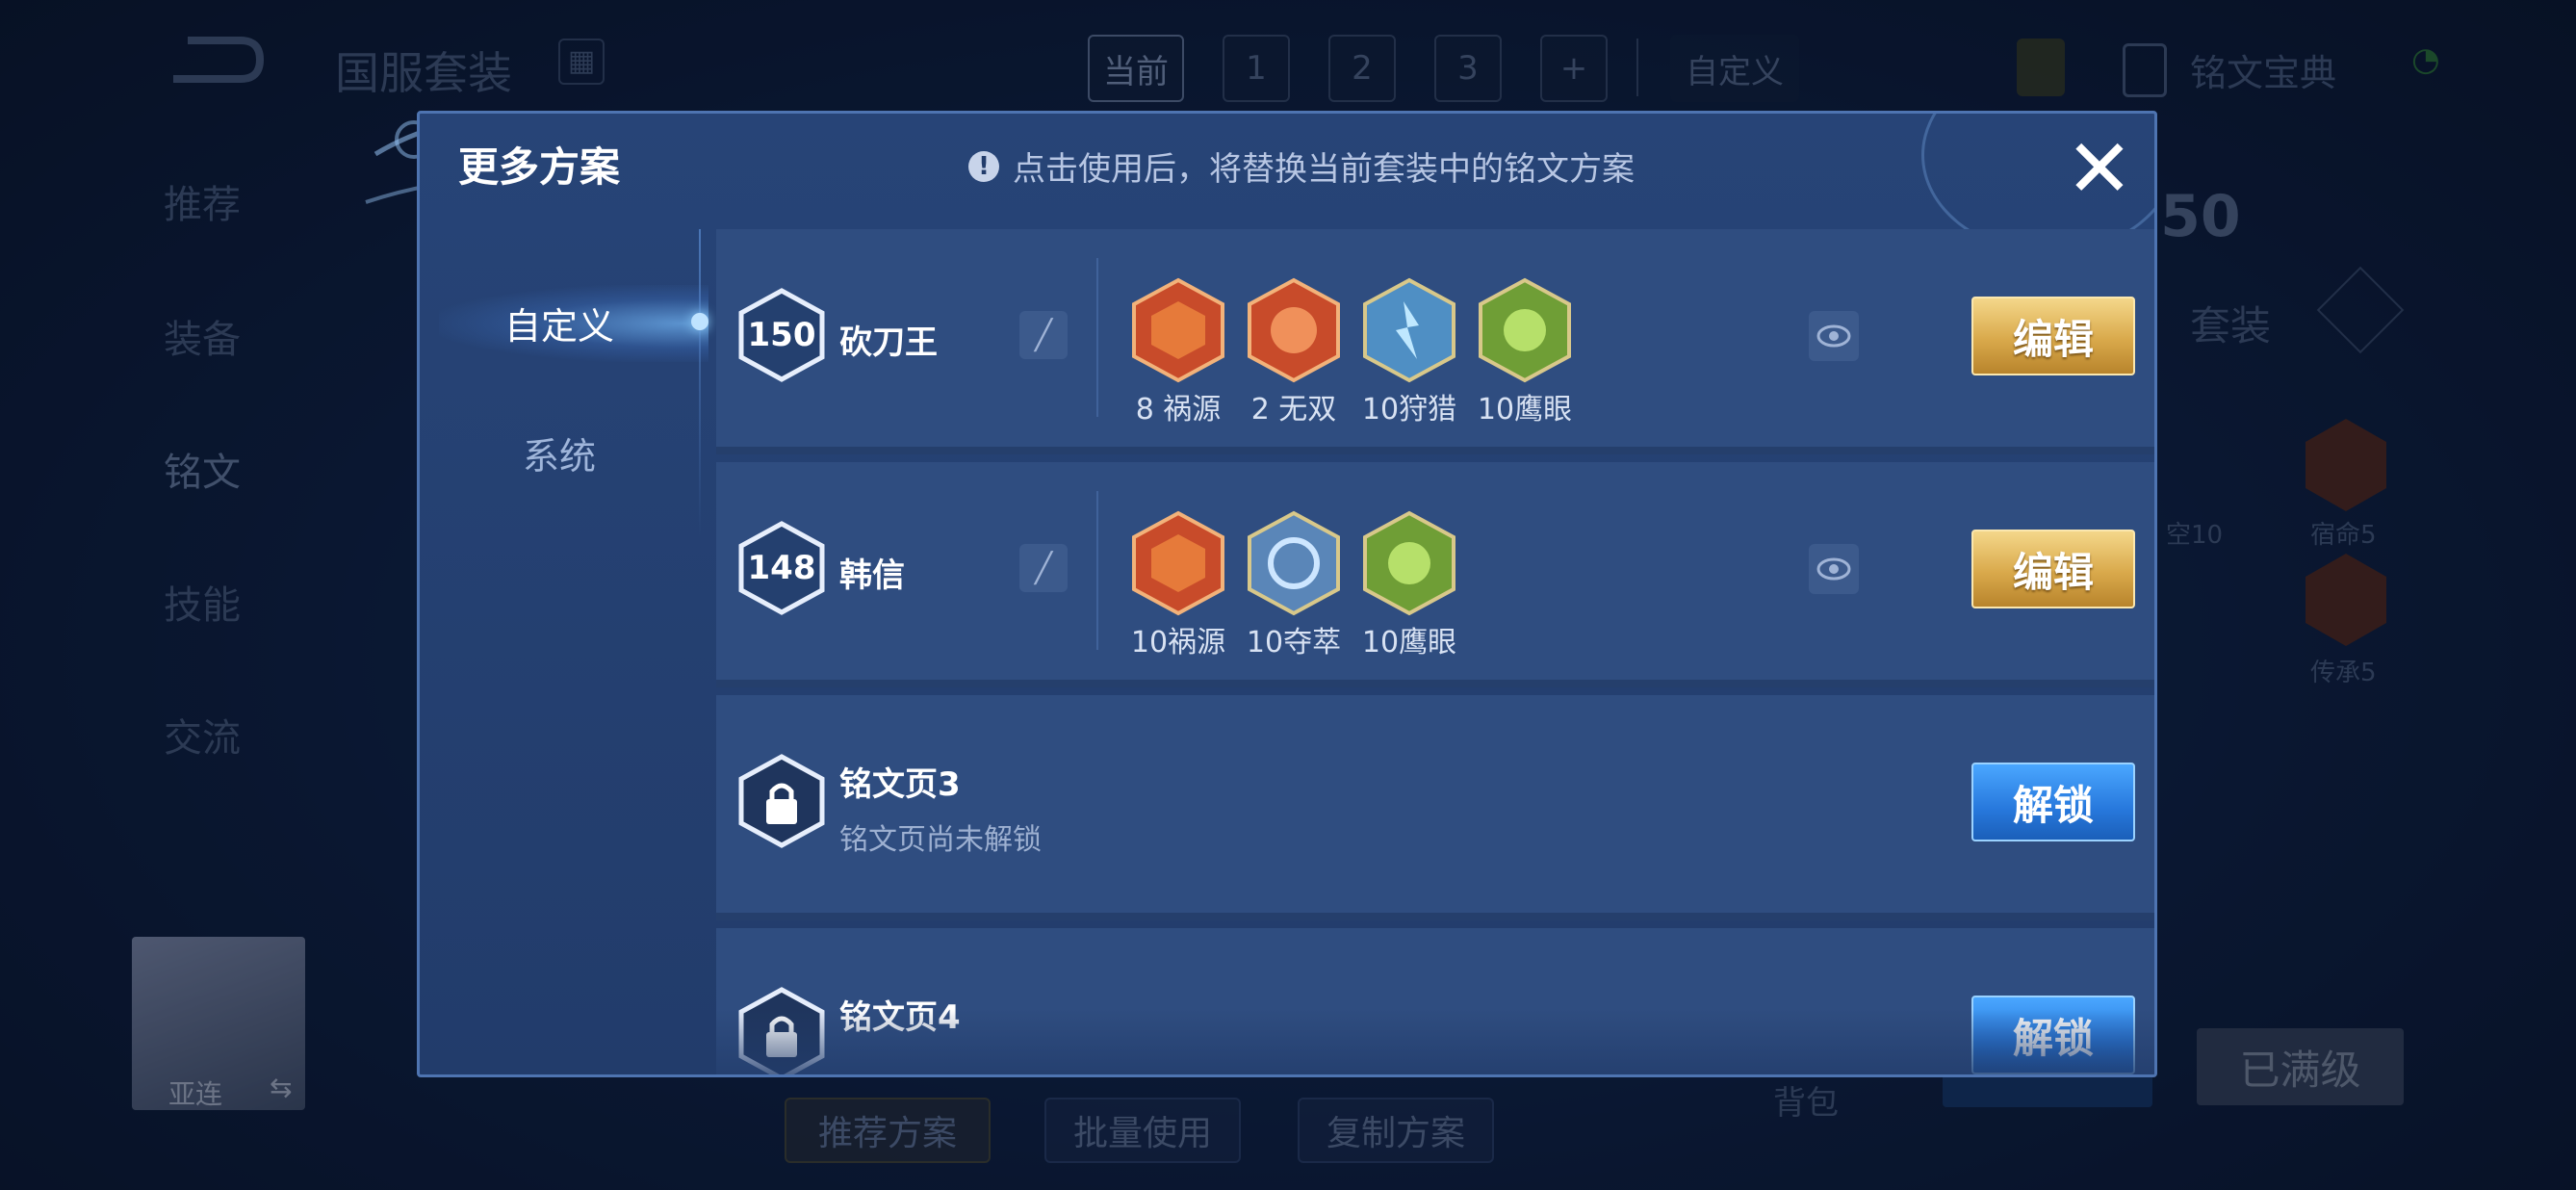  I want to click on dialog-title: 更多方案, so click(539, 167).